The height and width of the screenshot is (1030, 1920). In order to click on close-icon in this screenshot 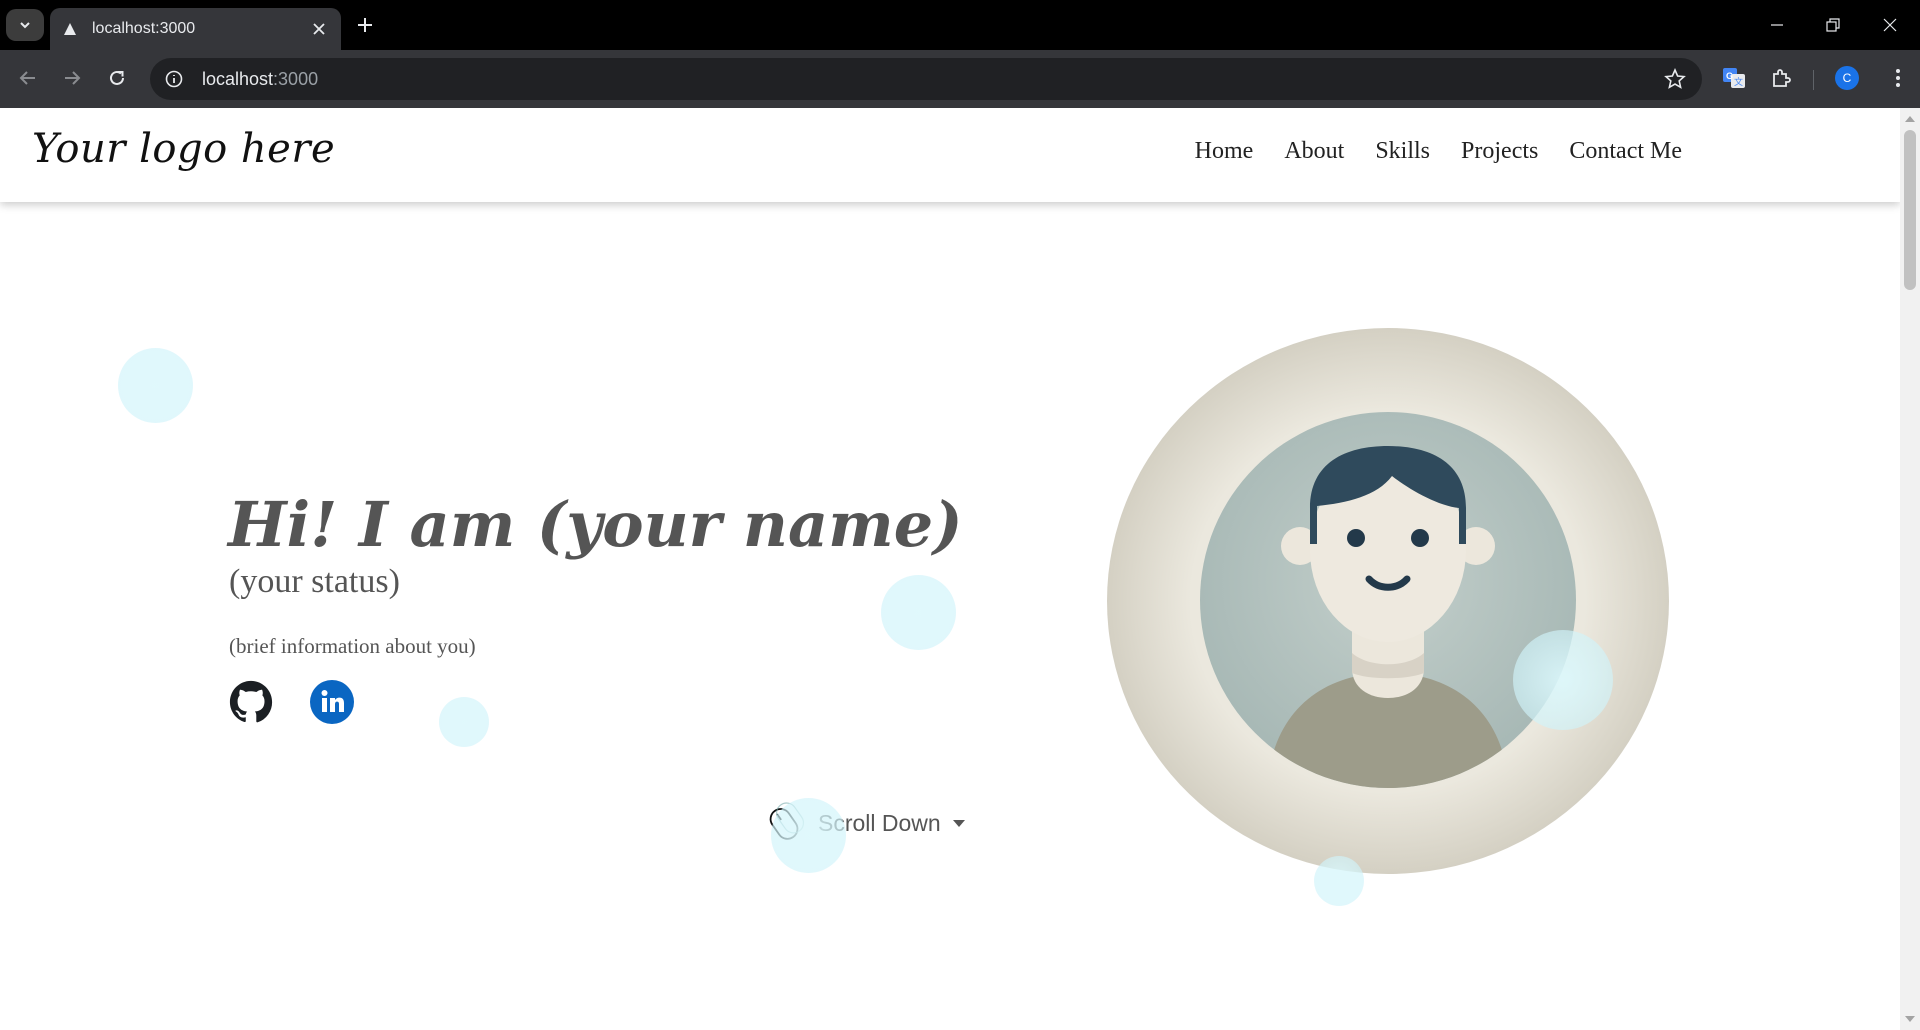, I will do `click(1890, 25)`.